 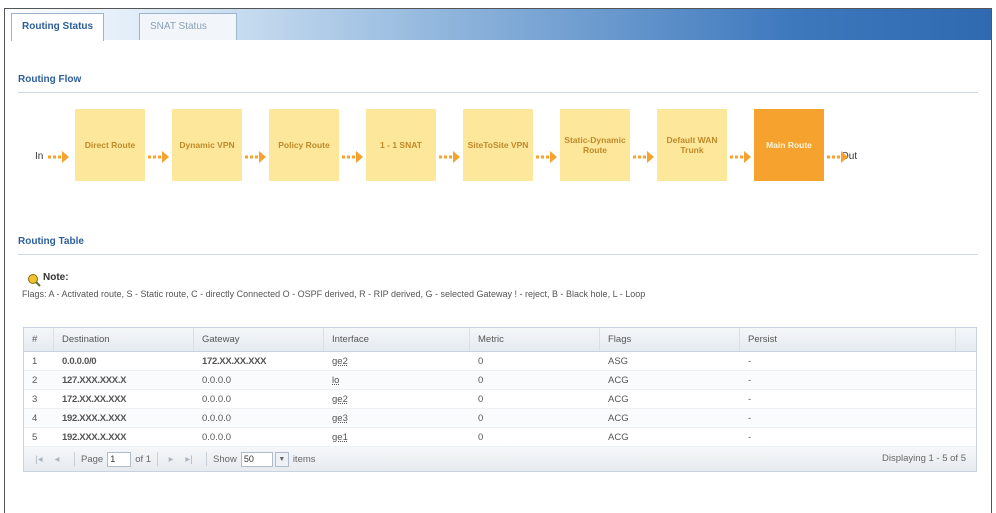 What do you see at coordinates (35, 437) in the screenshot?
I see `row-number: 5` at bounding box center [35, 437].